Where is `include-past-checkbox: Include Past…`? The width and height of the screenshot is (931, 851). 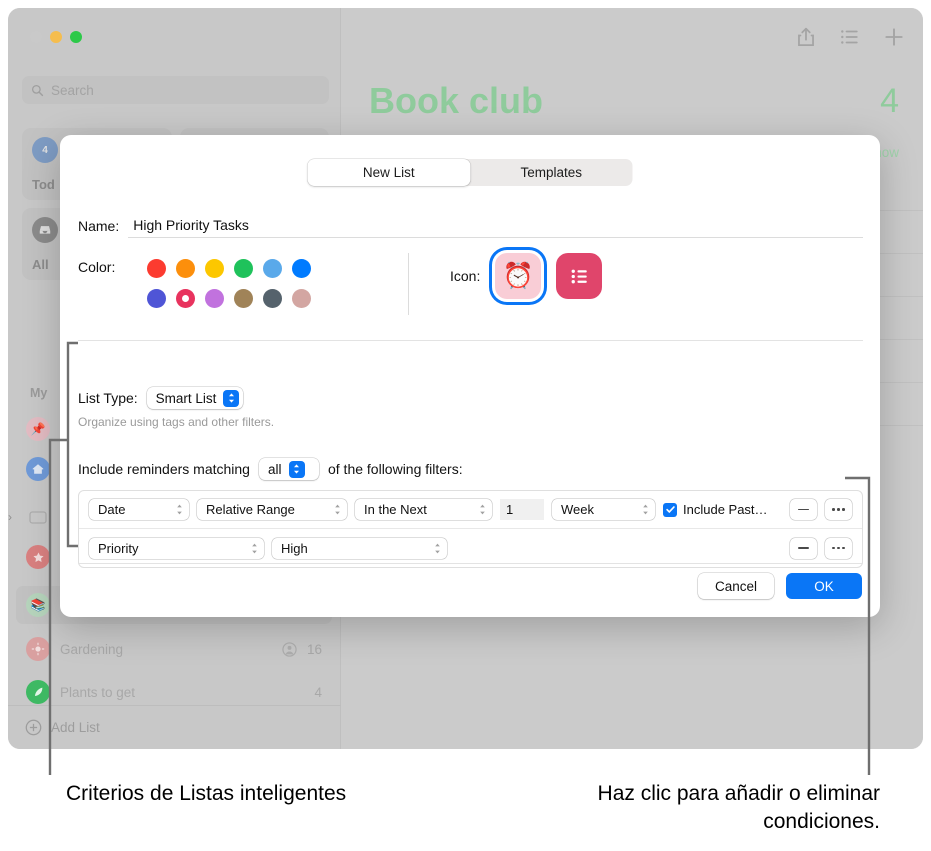
include-past-checkbox: Include Past… is located at coordinates (715, 509).